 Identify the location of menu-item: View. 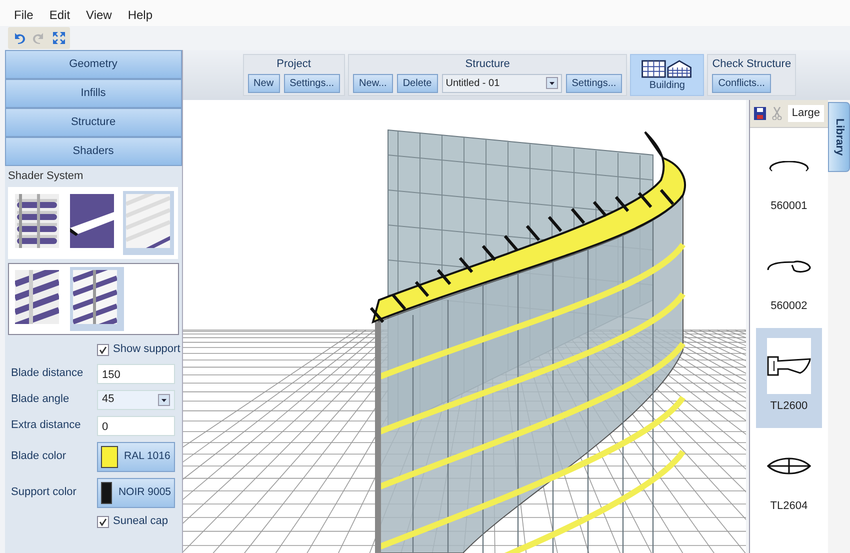
(99, 16).